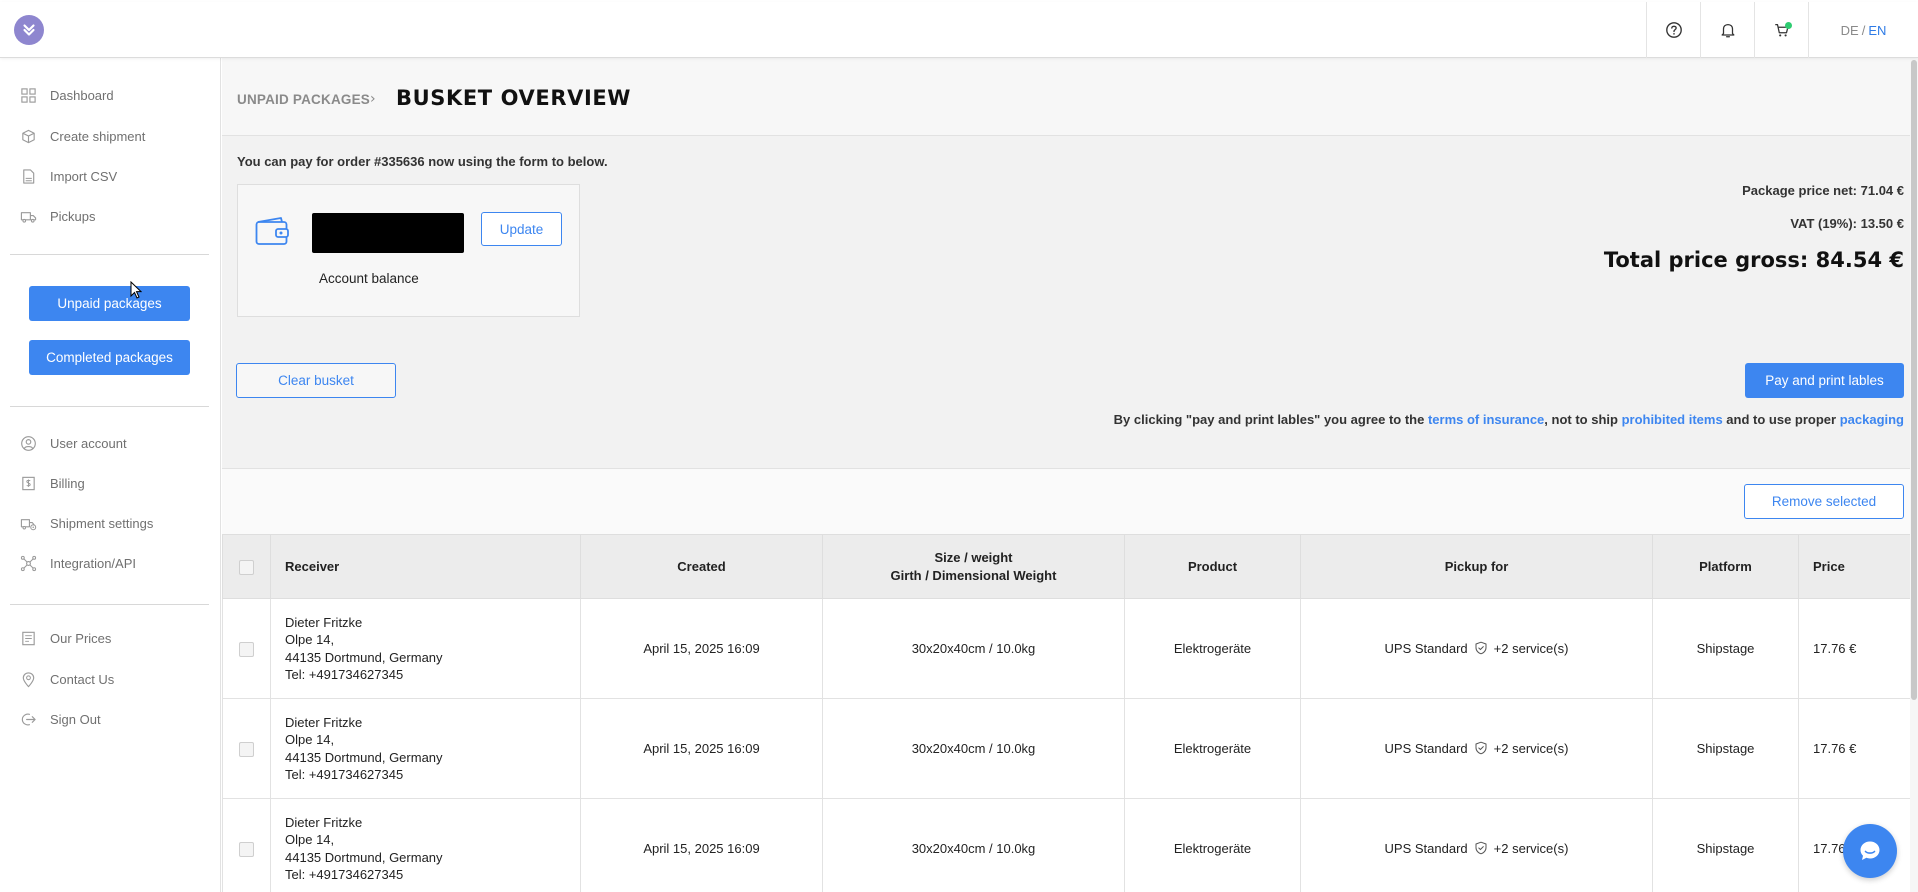 The height and width of the screenshot is (892, 1918). I want to click on sidebar-item-shipment-settings: Shipment settings, so click(86, 523).